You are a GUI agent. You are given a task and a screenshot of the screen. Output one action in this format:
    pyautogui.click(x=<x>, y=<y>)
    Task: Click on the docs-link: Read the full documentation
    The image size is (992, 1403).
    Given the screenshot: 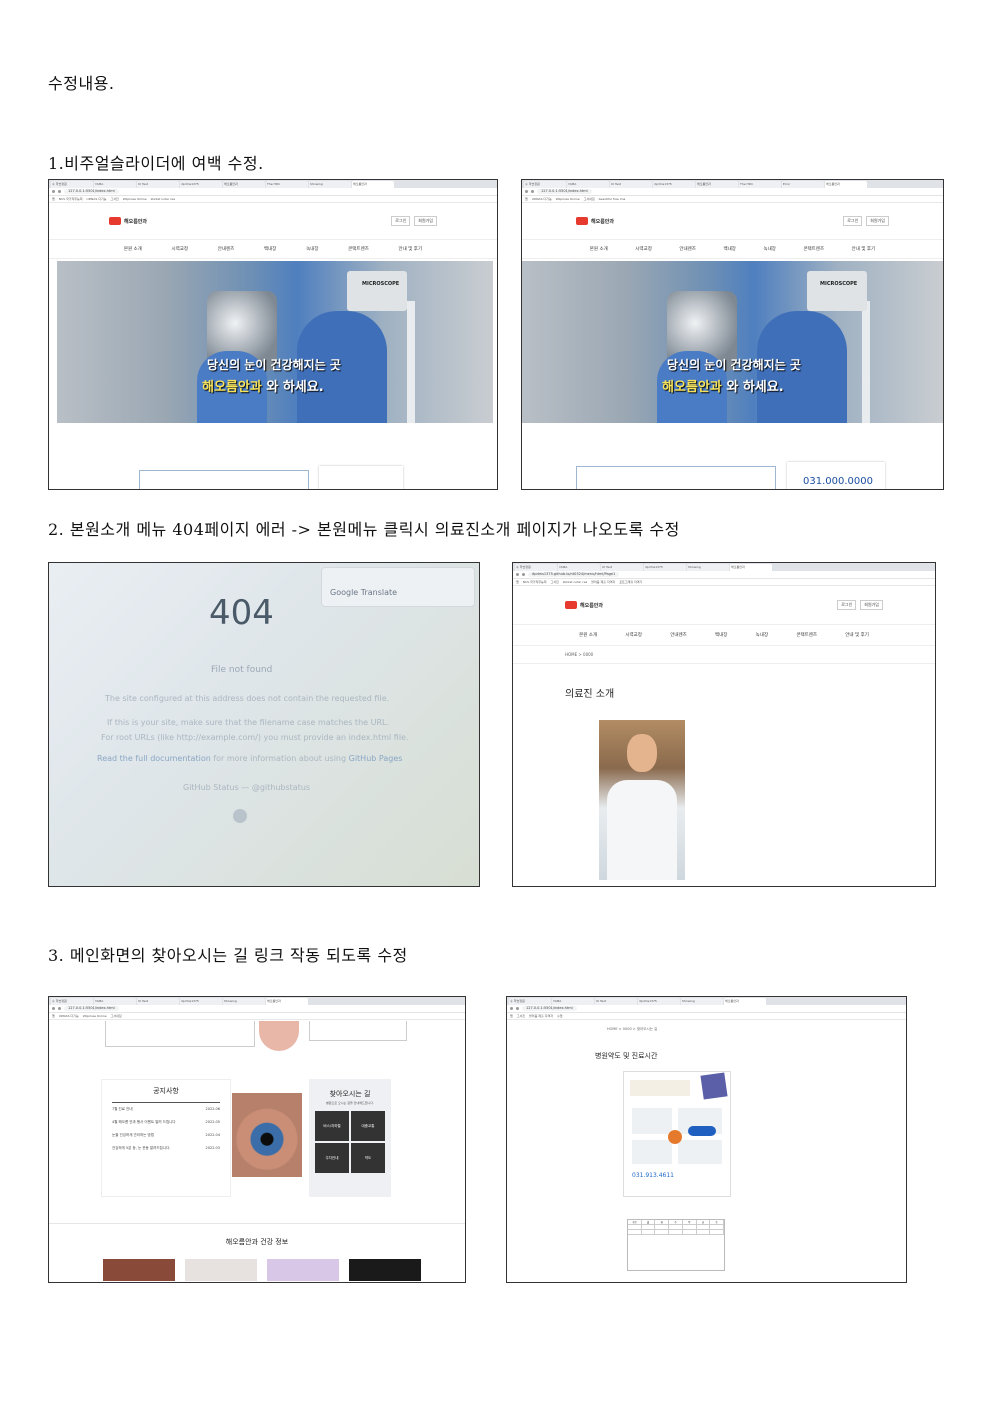 What is the action you would take?
    pyautogui.click(x=154, y=758)
    